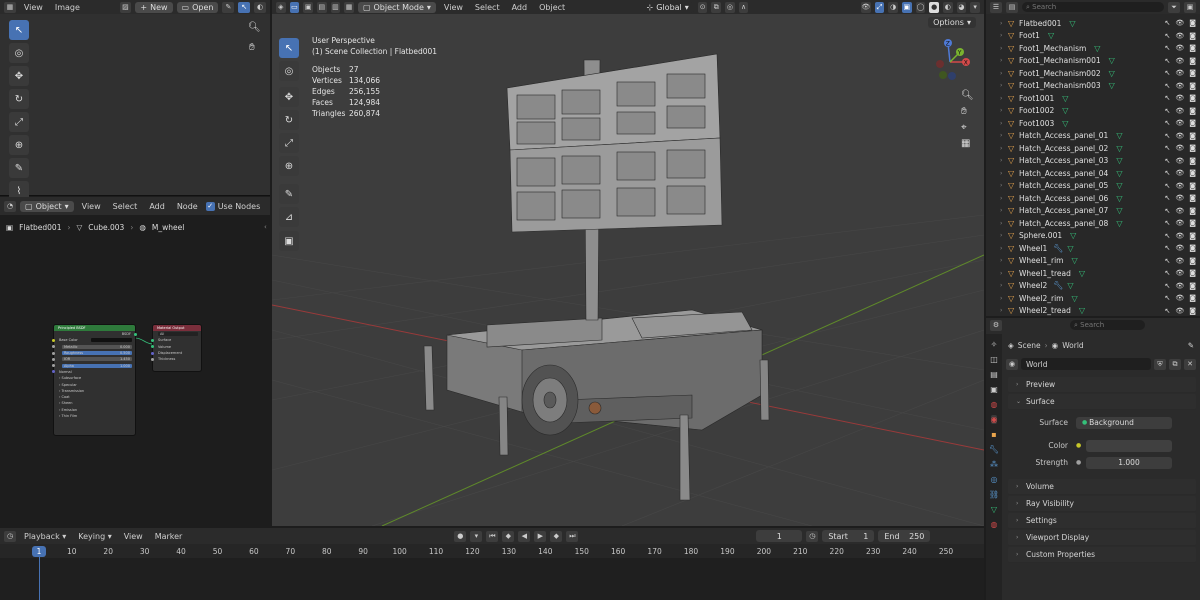 This screenshot has width=1200, height=600. Describe the element at coordinates (289, 241) in the screenshot. I see `add-cube-tool: ▣` at that location.